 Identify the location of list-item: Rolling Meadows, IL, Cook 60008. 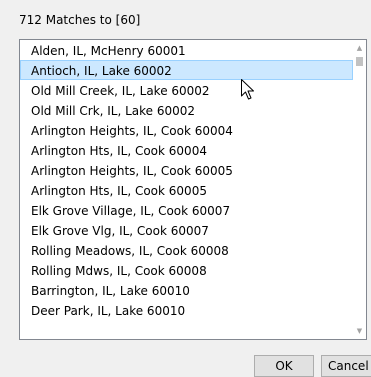
(186, 250).